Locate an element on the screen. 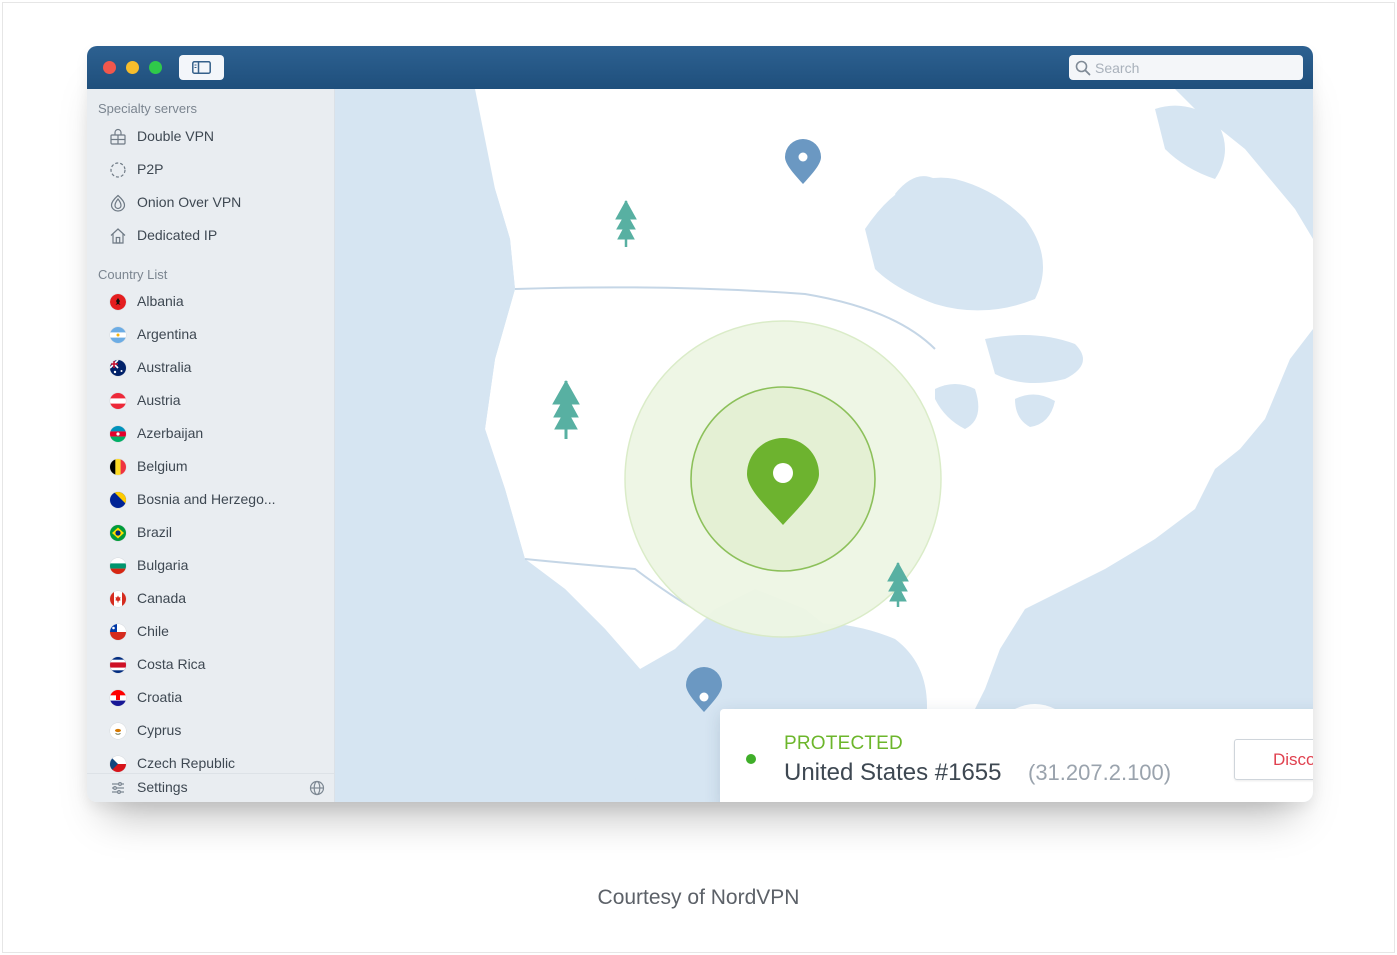 The width and height of the screenshot is (1397, 955). settings-bar: Settings is located at coordinates (210, 787).